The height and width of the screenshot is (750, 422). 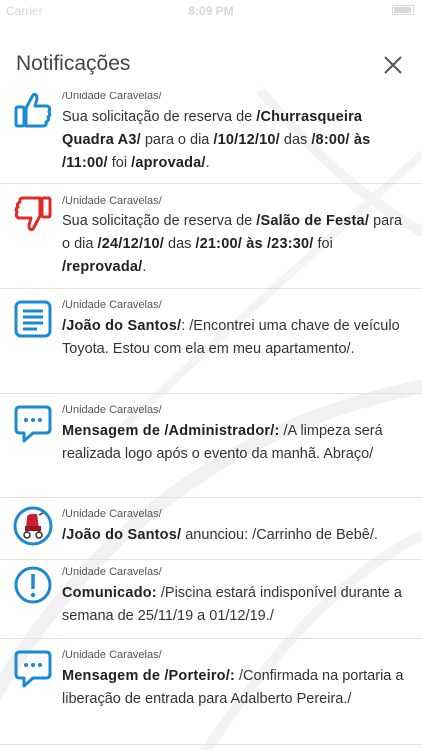 I want to click on emphasis-text: /aprovada/, so click(x=168, y=163).